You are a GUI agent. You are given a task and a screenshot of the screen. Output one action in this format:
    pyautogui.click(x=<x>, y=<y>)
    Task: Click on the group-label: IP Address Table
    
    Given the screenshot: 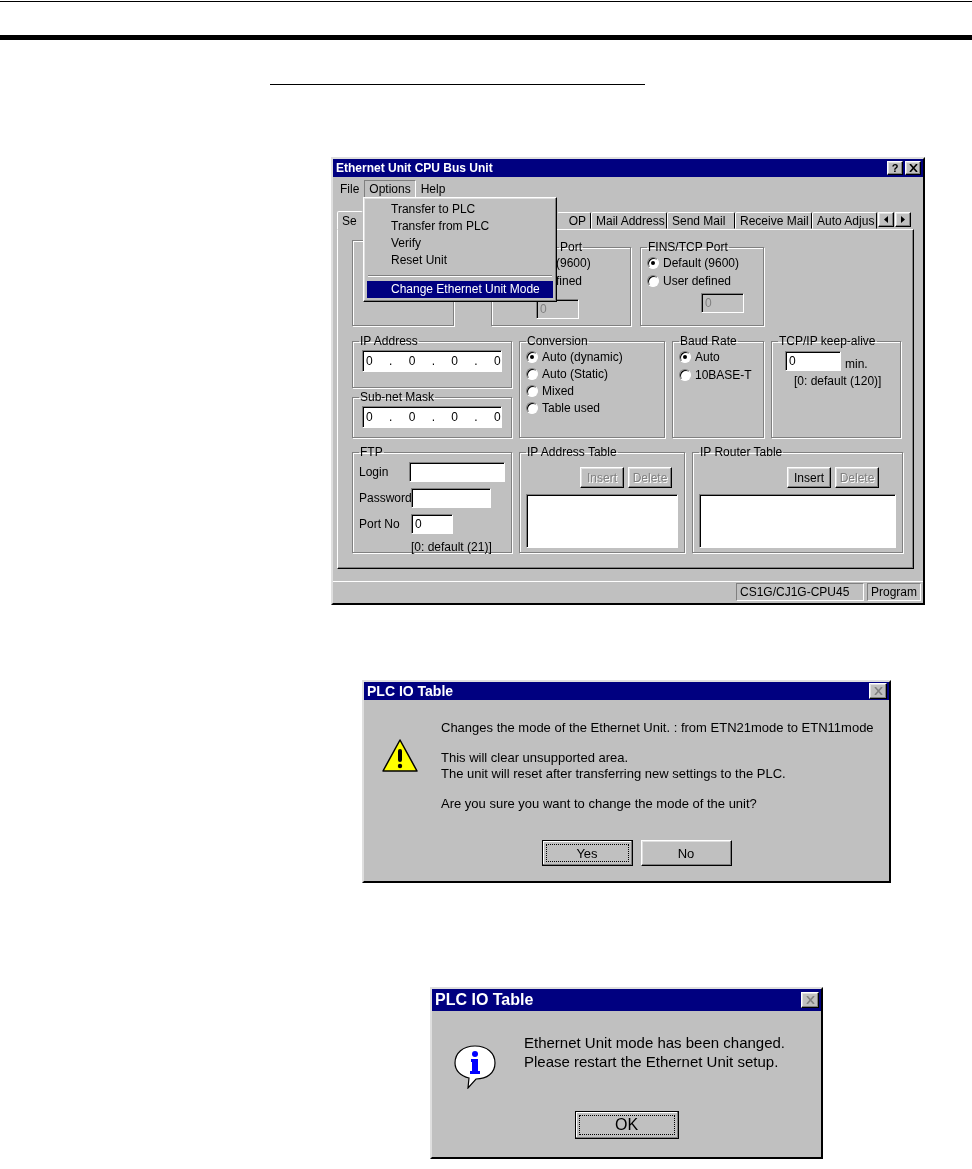 What is the action you would take?
    pyautogui.click(x=572, y=452)
    